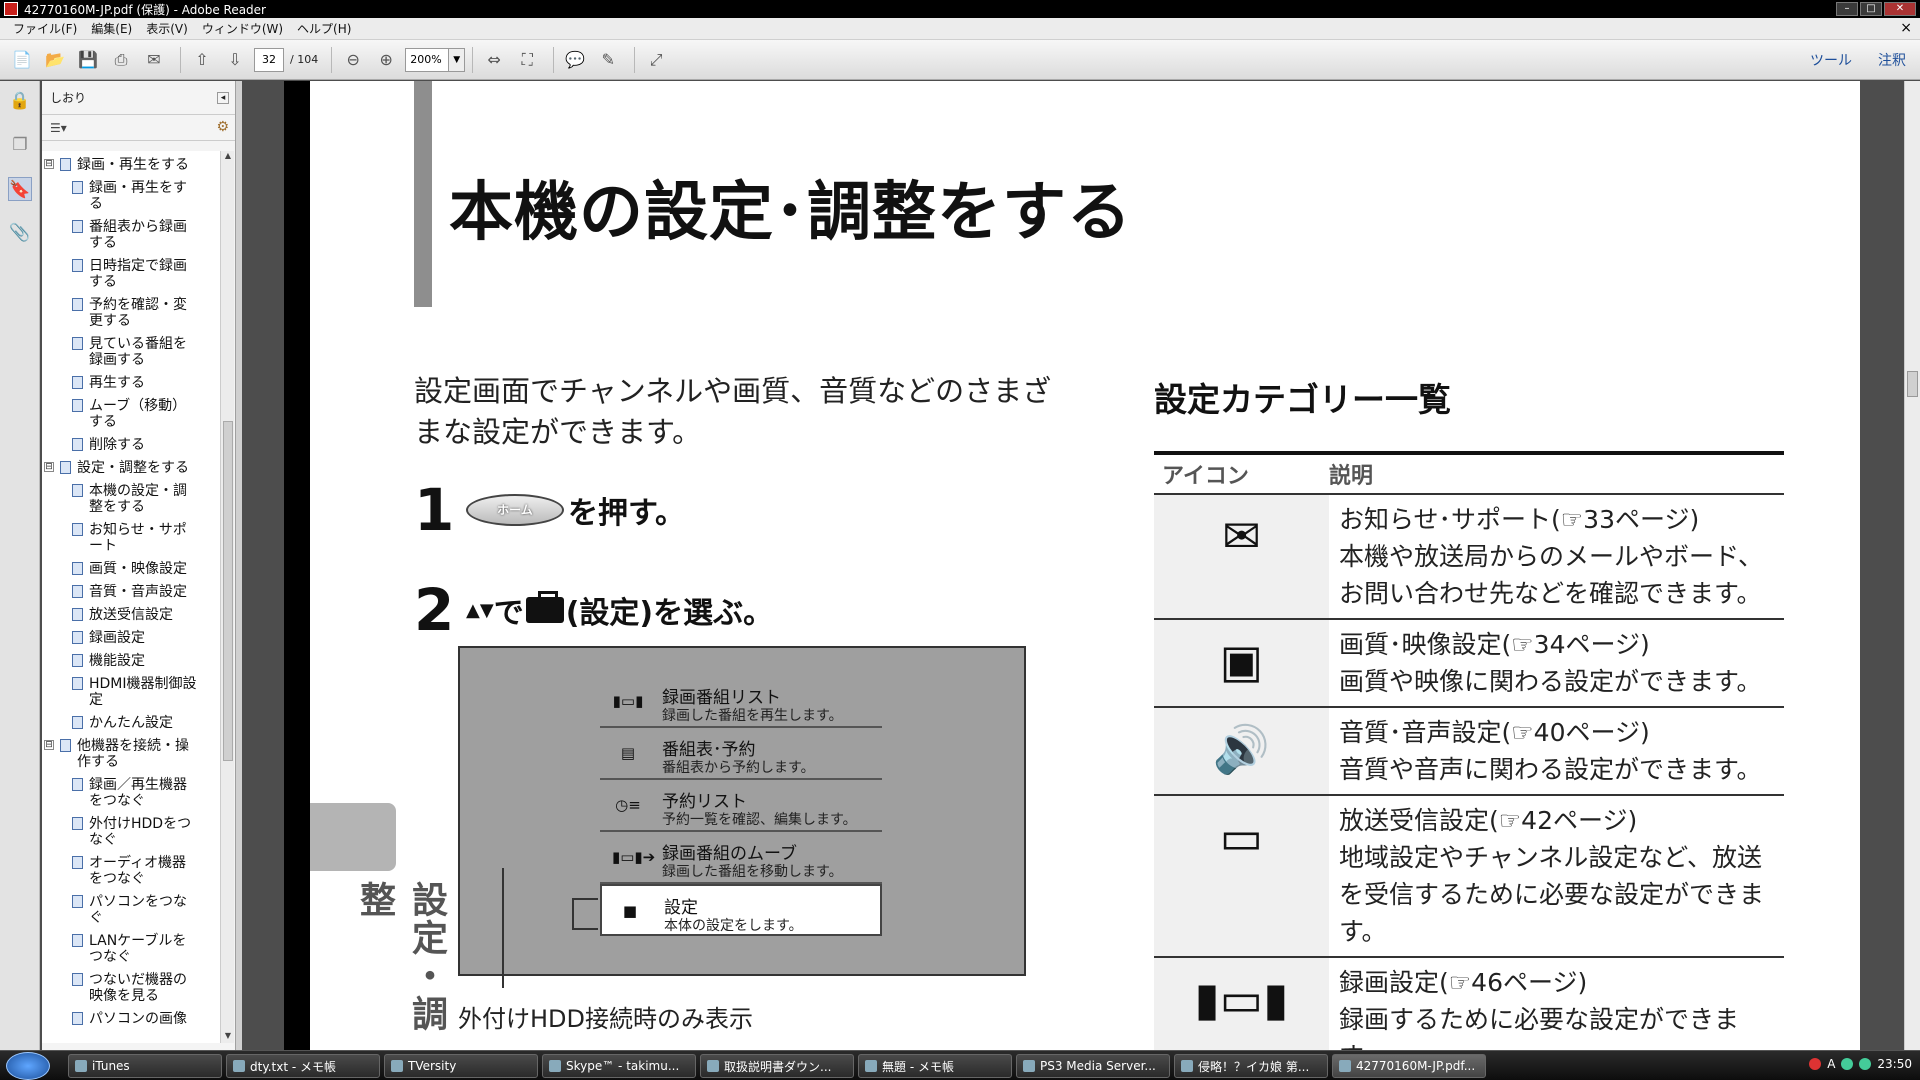  Describe the element at coordinates (121, 60) in the screenshot. I see `print-icon: ⎙` at that location.